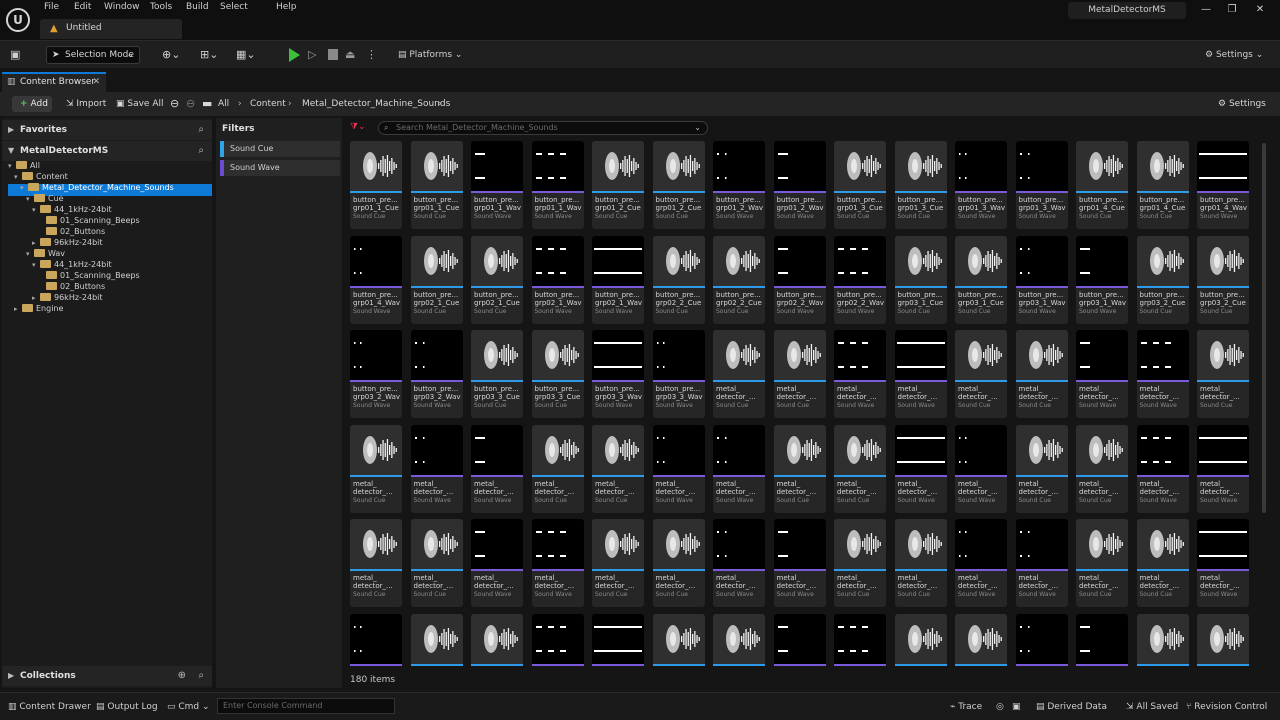 The width and height of the screenshot is (1280, 720). What do you see at coordinates (171, 55) in the screenshot?
I see `add-actor-icon: ⊕⌄` at bounding box center [171, 55].